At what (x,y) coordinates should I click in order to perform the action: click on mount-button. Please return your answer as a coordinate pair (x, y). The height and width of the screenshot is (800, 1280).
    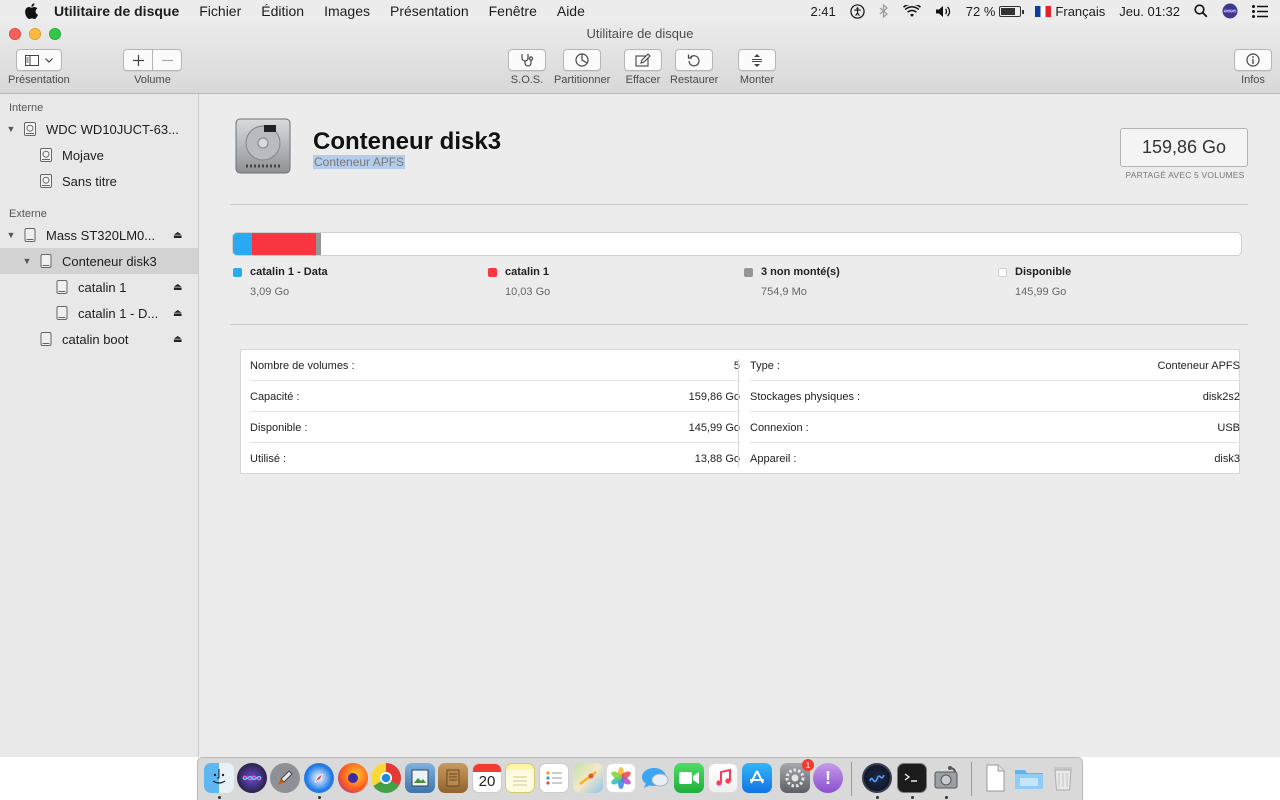
    Looking at the image, I should click on (757, 60).